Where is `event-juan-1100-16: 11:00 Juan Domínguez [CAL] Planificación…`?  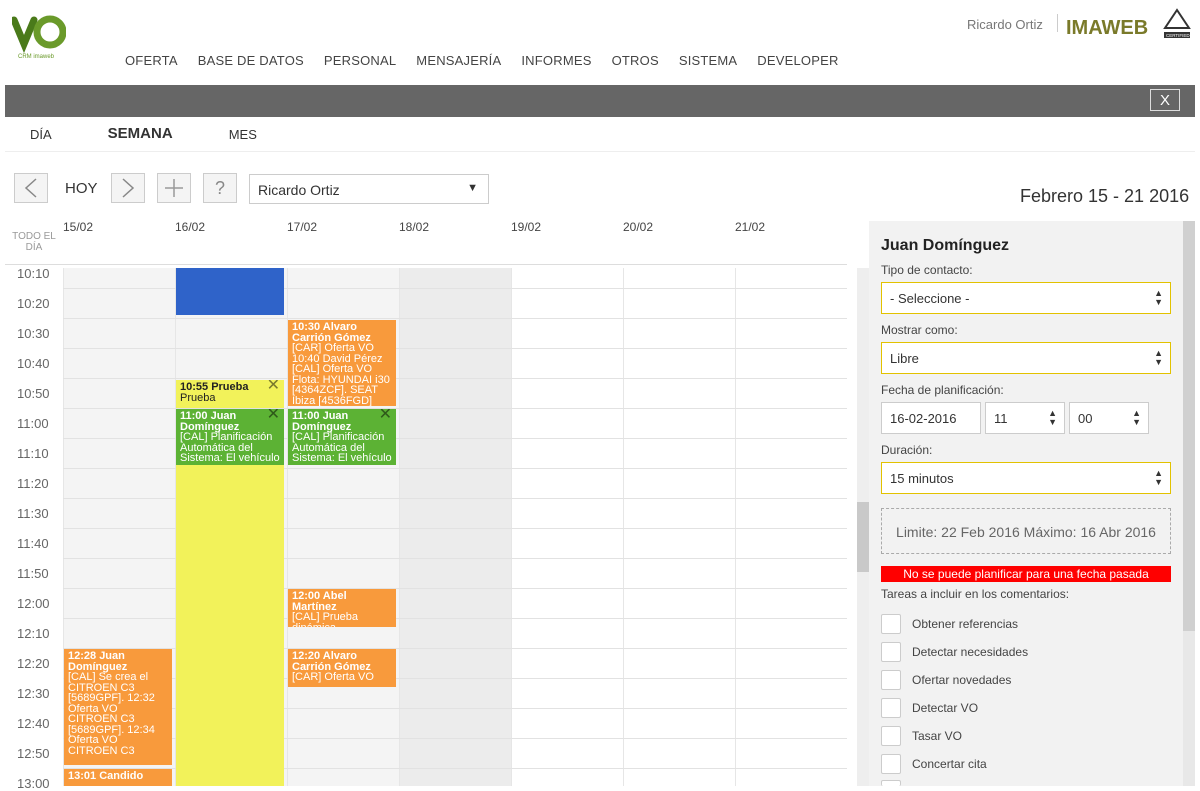
event-juan-1100-16: 11:00 Juan Domínguez [CAL] Planificación… is located at coordinates (230, 437).